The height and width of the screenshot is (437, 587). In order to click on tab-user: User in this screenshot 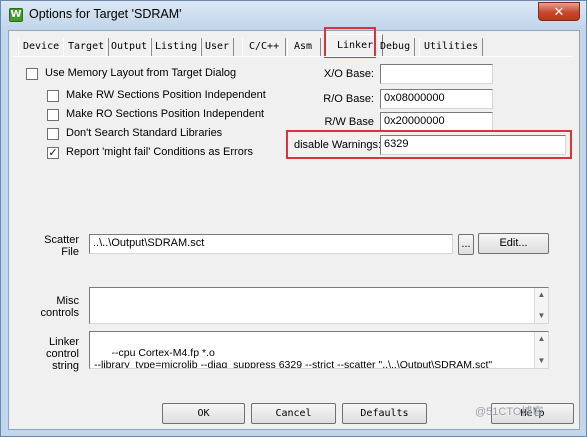, I will do `click(217, 47)`.